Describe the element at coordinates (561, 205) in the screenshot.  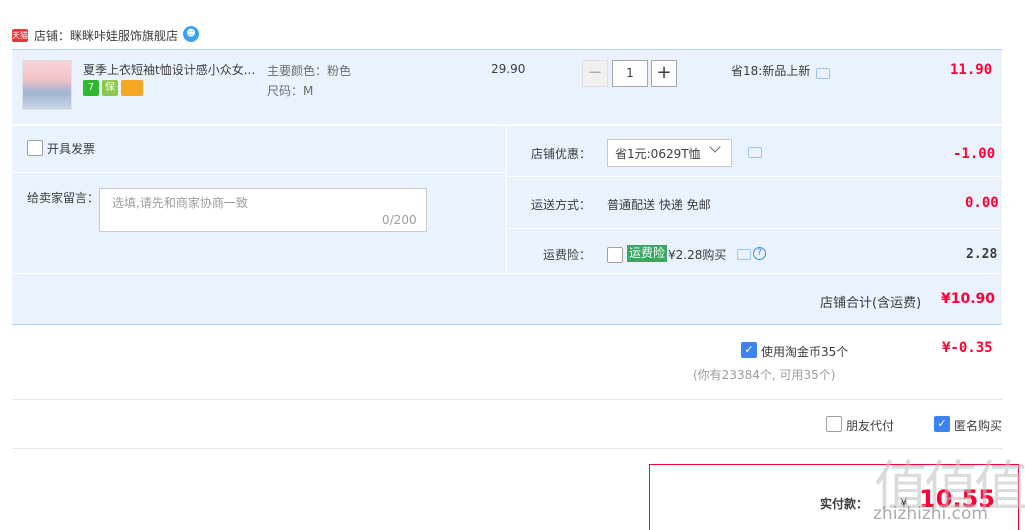
I see `shipping-label: 运送方式：` at that location.